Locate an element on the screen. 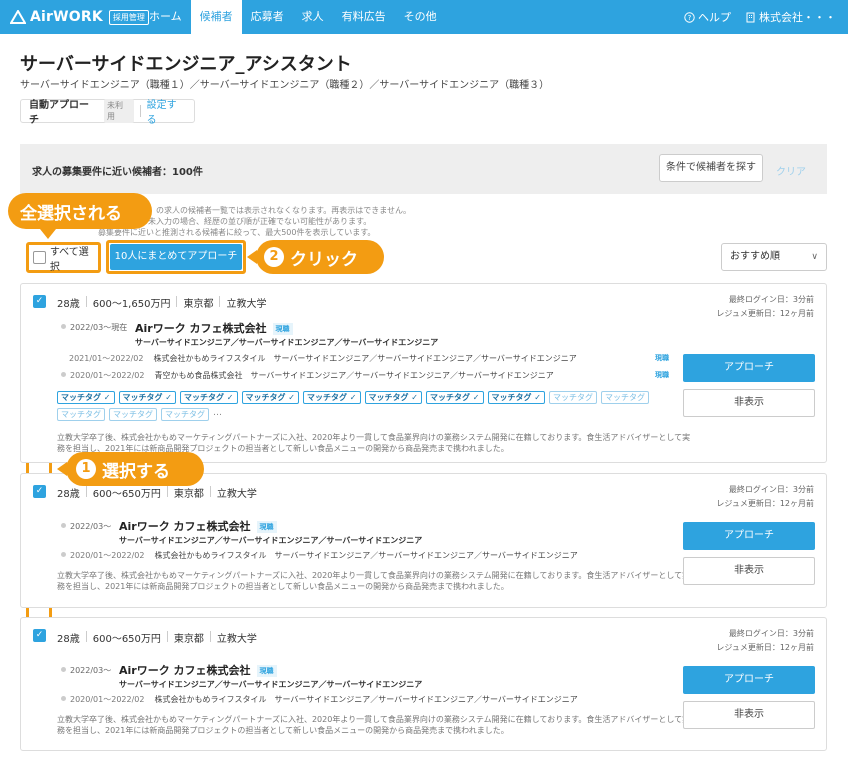 This screenshot has width=848, height=762. header-right: ? ヘルプ 株式会社・・・ is located at coordinates (760, 17).